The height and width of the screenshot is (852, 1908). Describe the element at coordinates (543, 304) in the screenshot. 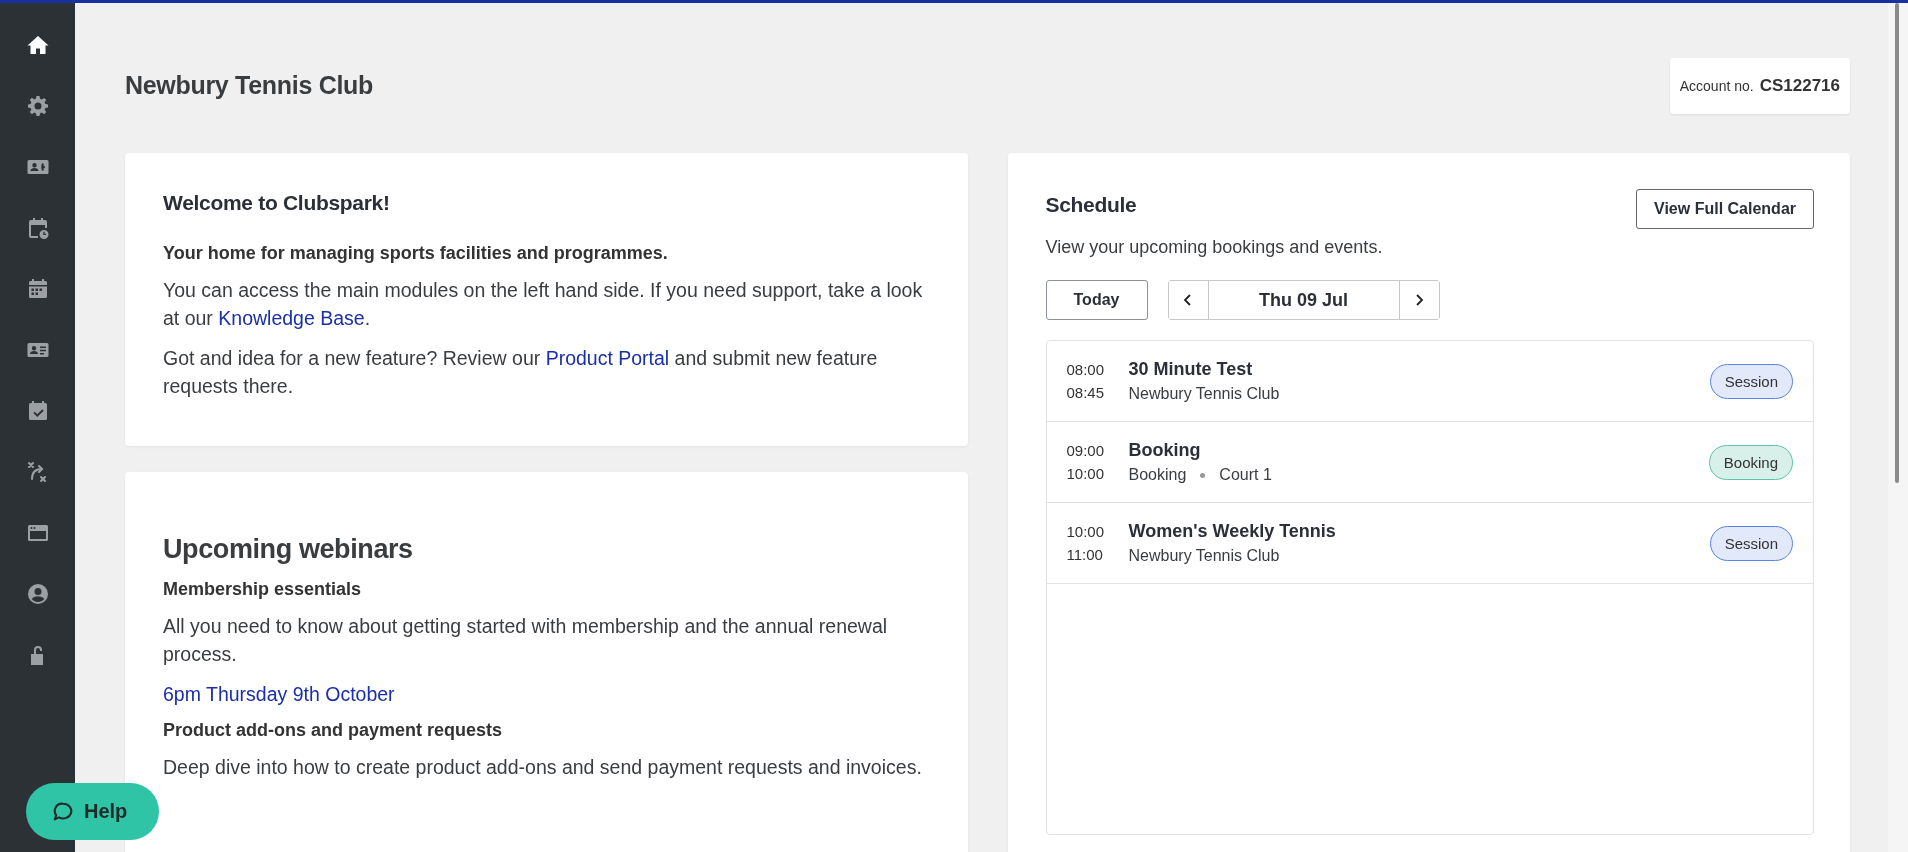

I see `welcome-paragraph: You can access the main modules on the left hand side. If you need support, take a look at our Knowledge Base.` at that location.